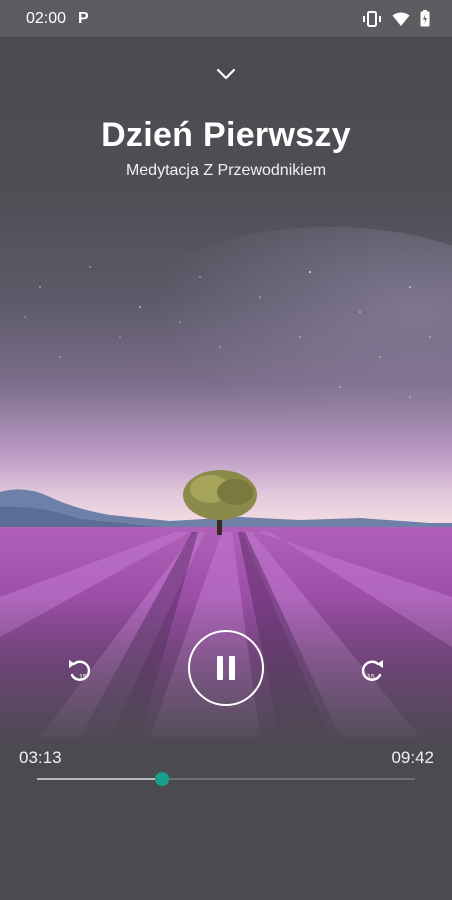 The image size is (452, 900). I want to click on rewind-15-icon: 15, so click(80, 670).